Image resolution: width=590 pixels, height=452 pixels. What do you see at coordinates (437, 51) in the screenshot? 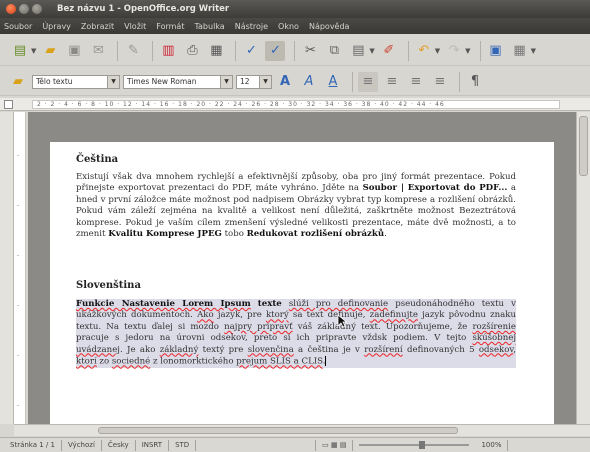
I see `undo-dropdown-icon: ▼` at bounding box center [437, 51].